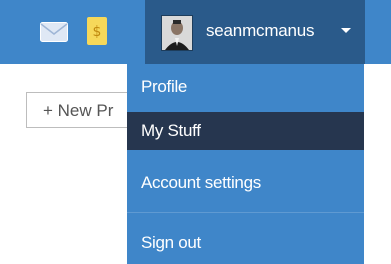 The width and height of the screenshot is (391, 264). Describe the element at coordinates (346, 30) in the screenshot. I see `caret-down-icon` at that location.